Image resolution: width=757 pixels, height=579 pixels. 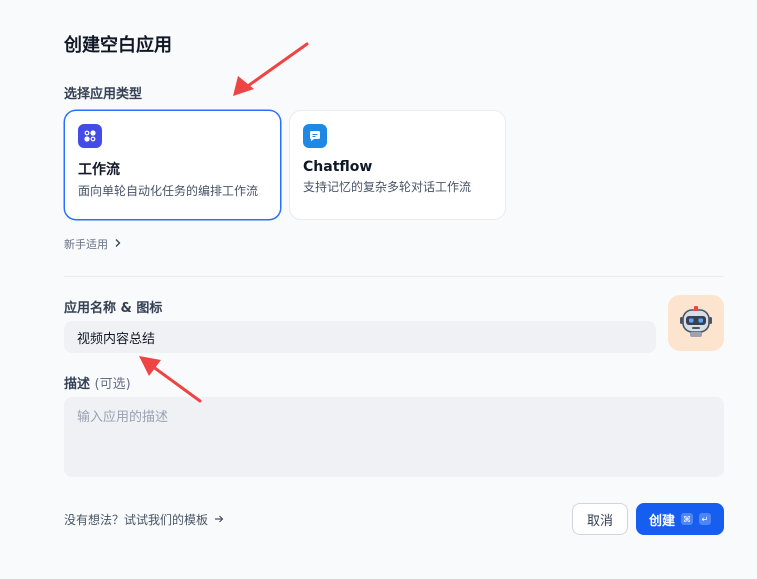 What do you see at coordinates (103, 94) in the screenshot?
I see `app-type-label: 选择应用类型` at bounding box center [103, 94].